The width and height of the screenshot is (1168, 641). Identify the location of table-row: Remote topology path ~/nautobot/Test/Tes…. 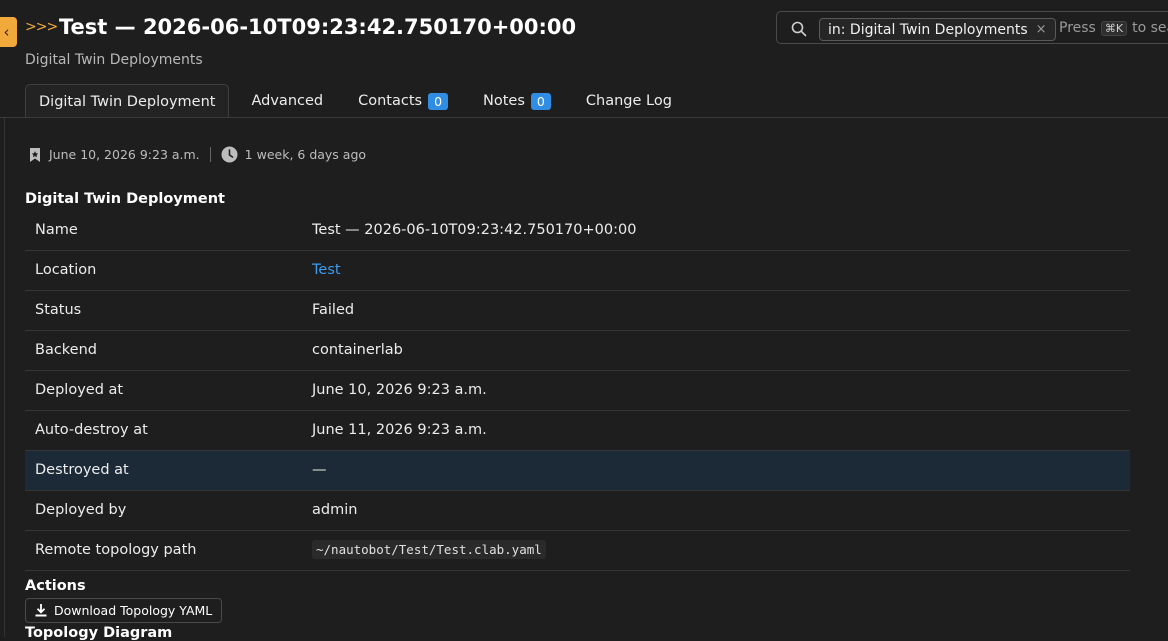
(577, 550).